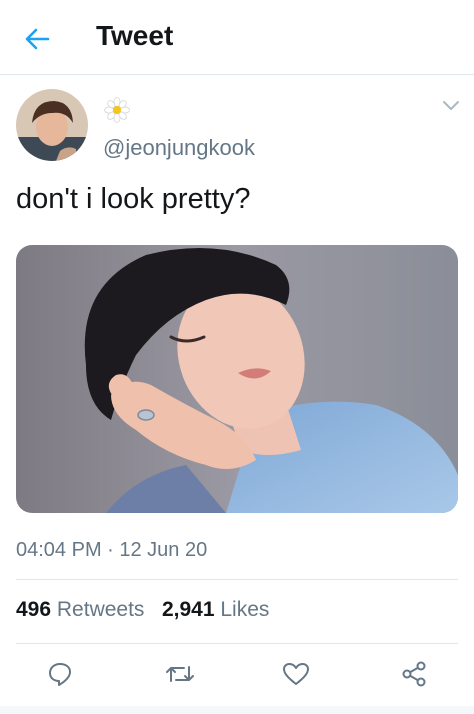 Image resolution: width=474 pixels, height=714 pixels. I want to click on retweet-button, so click(180, 674).